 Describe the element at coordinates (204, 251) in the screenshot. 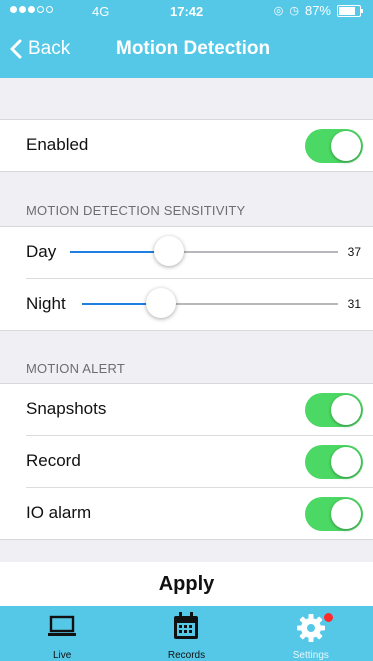

I see `day-slider` at that location.